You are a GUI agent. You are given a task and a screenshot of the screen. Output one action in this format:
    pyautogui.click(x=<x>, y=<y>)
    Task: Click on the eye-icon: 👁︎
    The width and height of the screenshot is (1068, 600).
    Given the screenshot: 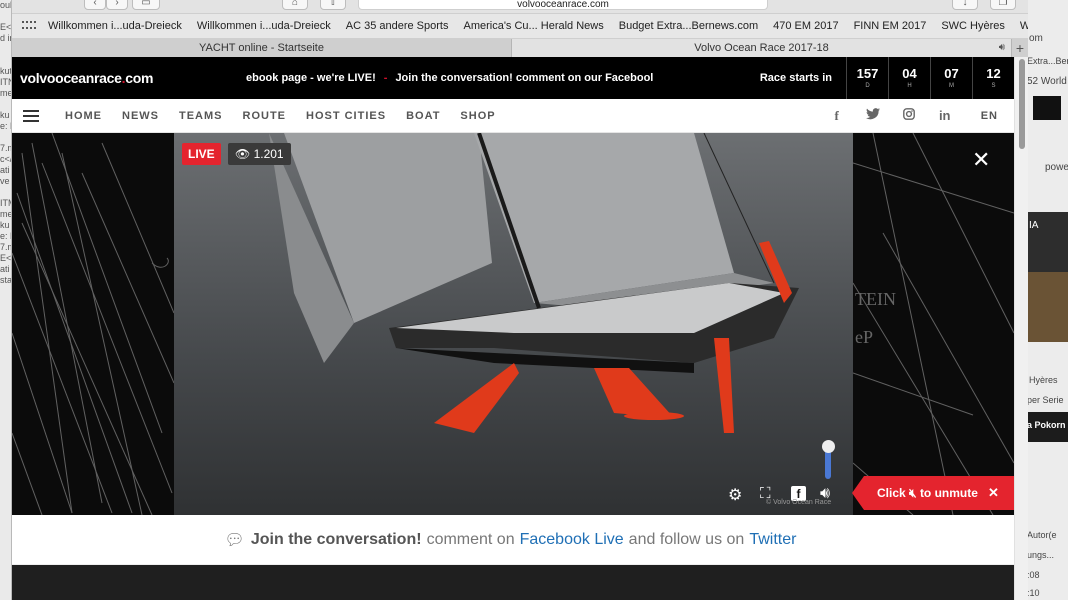 What is the action you would take?
    pyautogui.click(x=243, y=154)
    